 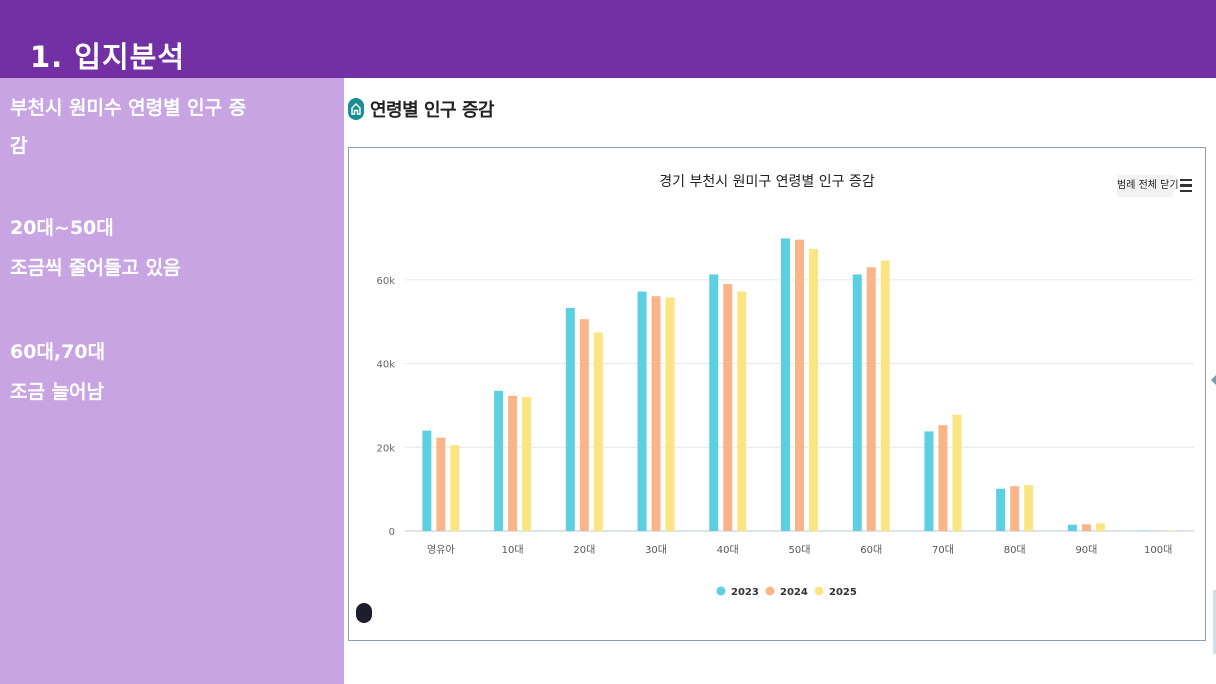 What do you see at coordinates (728, 550) in the screenshot?
I see `x-tick-label: 40대` at bounding box center [728, 550].